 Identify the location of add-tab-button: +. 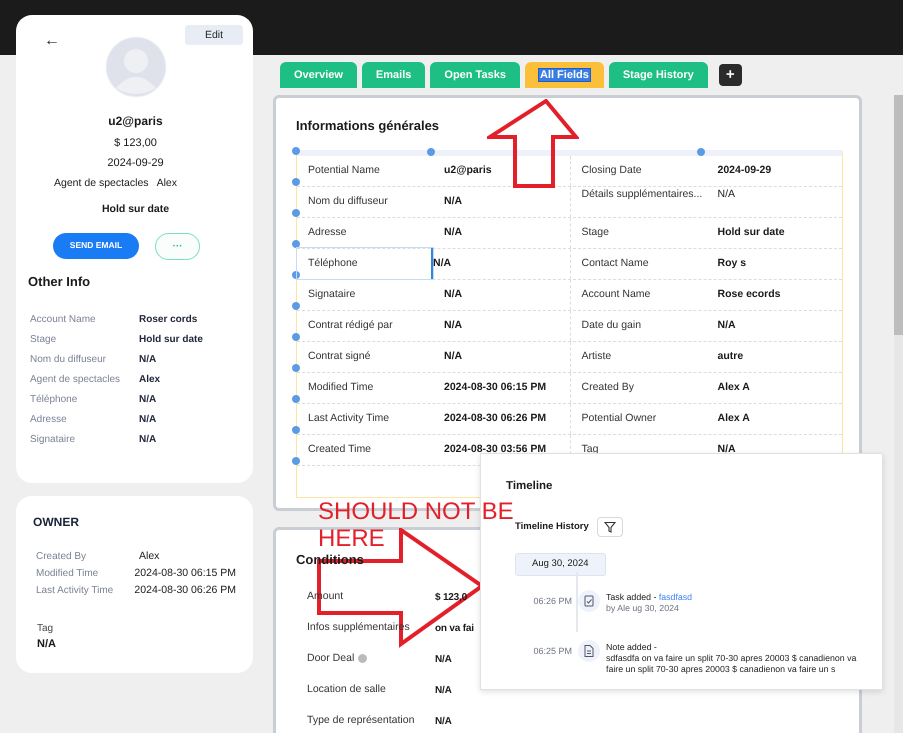
(730, 75).